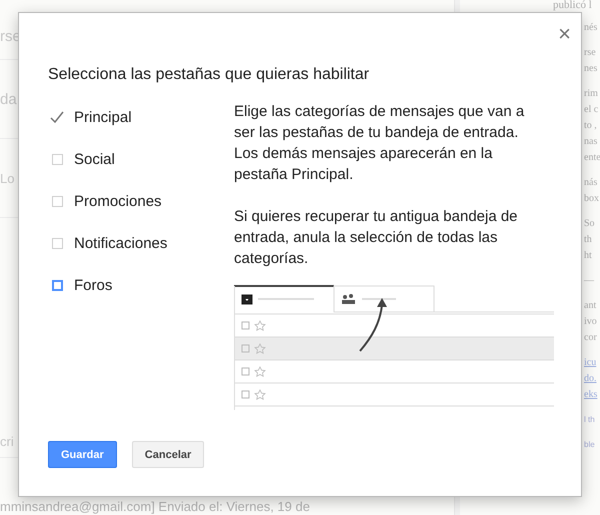 The height and width of the screenshot is (515, 600). Describe the element at coordinates (209, 75) in the screenshot. I see `dialog-title: Selecciona las pestañas que quieras habilitar` at that location.